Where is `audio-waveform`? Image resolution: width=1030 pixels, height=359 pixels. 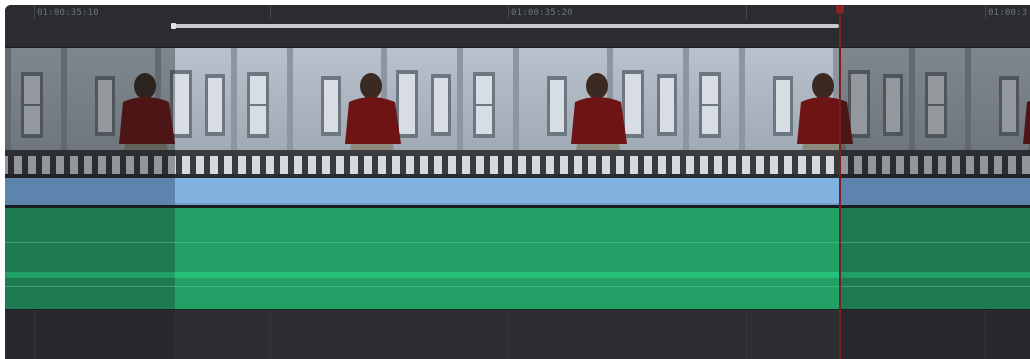 audio-waveform is located at coordinates (507, 275).